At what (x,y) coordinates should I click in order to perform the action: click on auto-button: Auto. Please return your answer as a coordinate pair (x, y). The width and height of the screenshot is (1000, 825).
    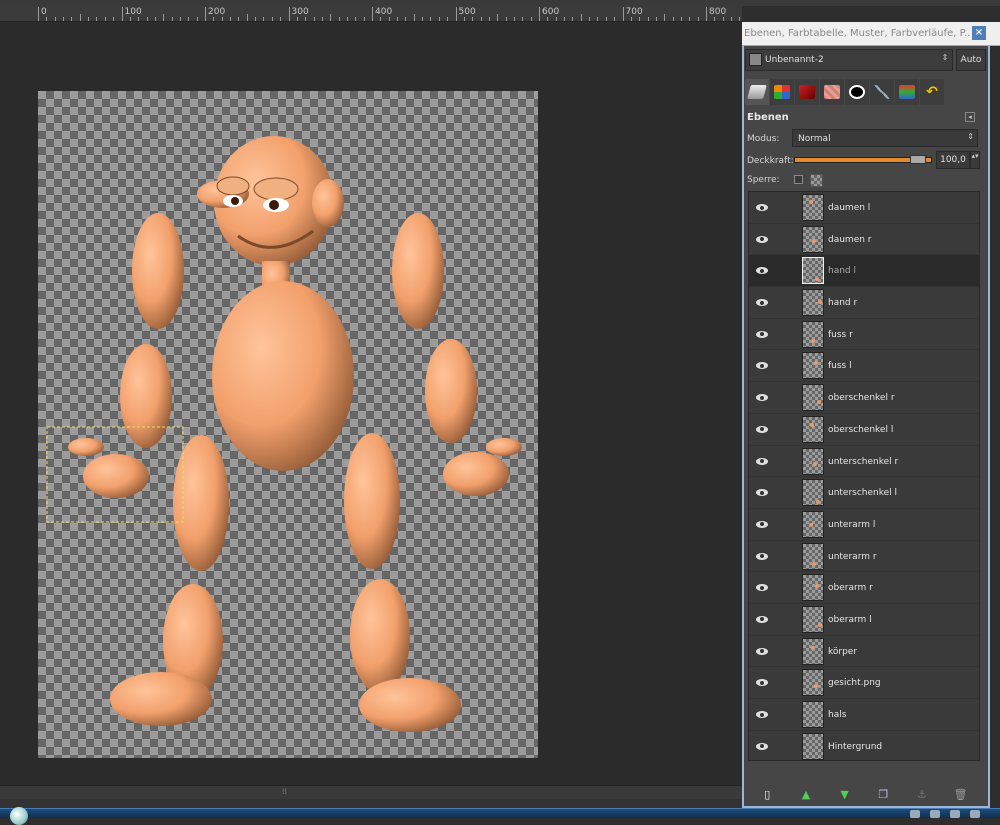
    Looking at the image, I should click on (971, 60).